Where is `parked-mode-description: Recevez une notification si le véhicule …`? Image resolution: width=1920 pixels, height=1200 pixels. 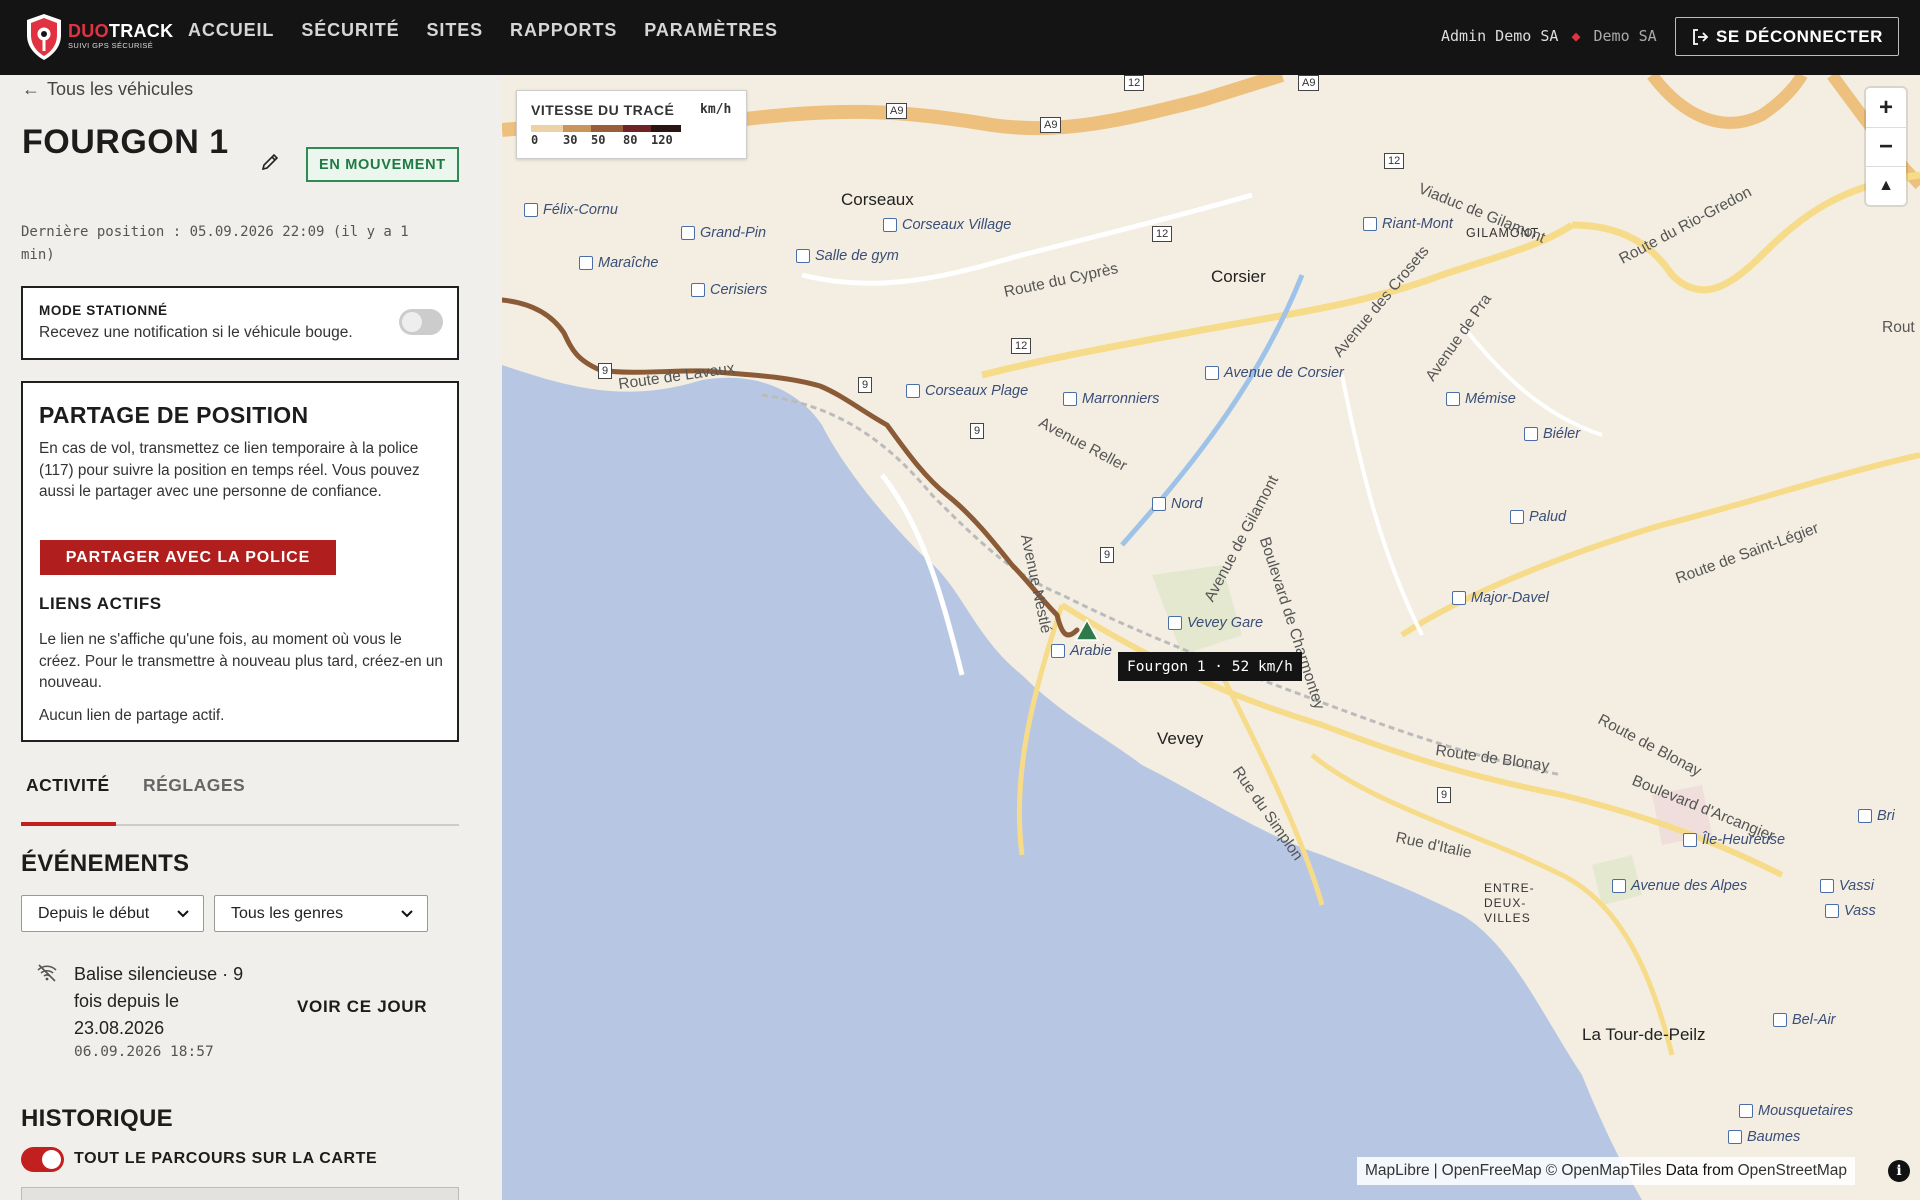 parked-mode-description: Recevez une notification si le véhicule … is located at coordinates (196, 332).